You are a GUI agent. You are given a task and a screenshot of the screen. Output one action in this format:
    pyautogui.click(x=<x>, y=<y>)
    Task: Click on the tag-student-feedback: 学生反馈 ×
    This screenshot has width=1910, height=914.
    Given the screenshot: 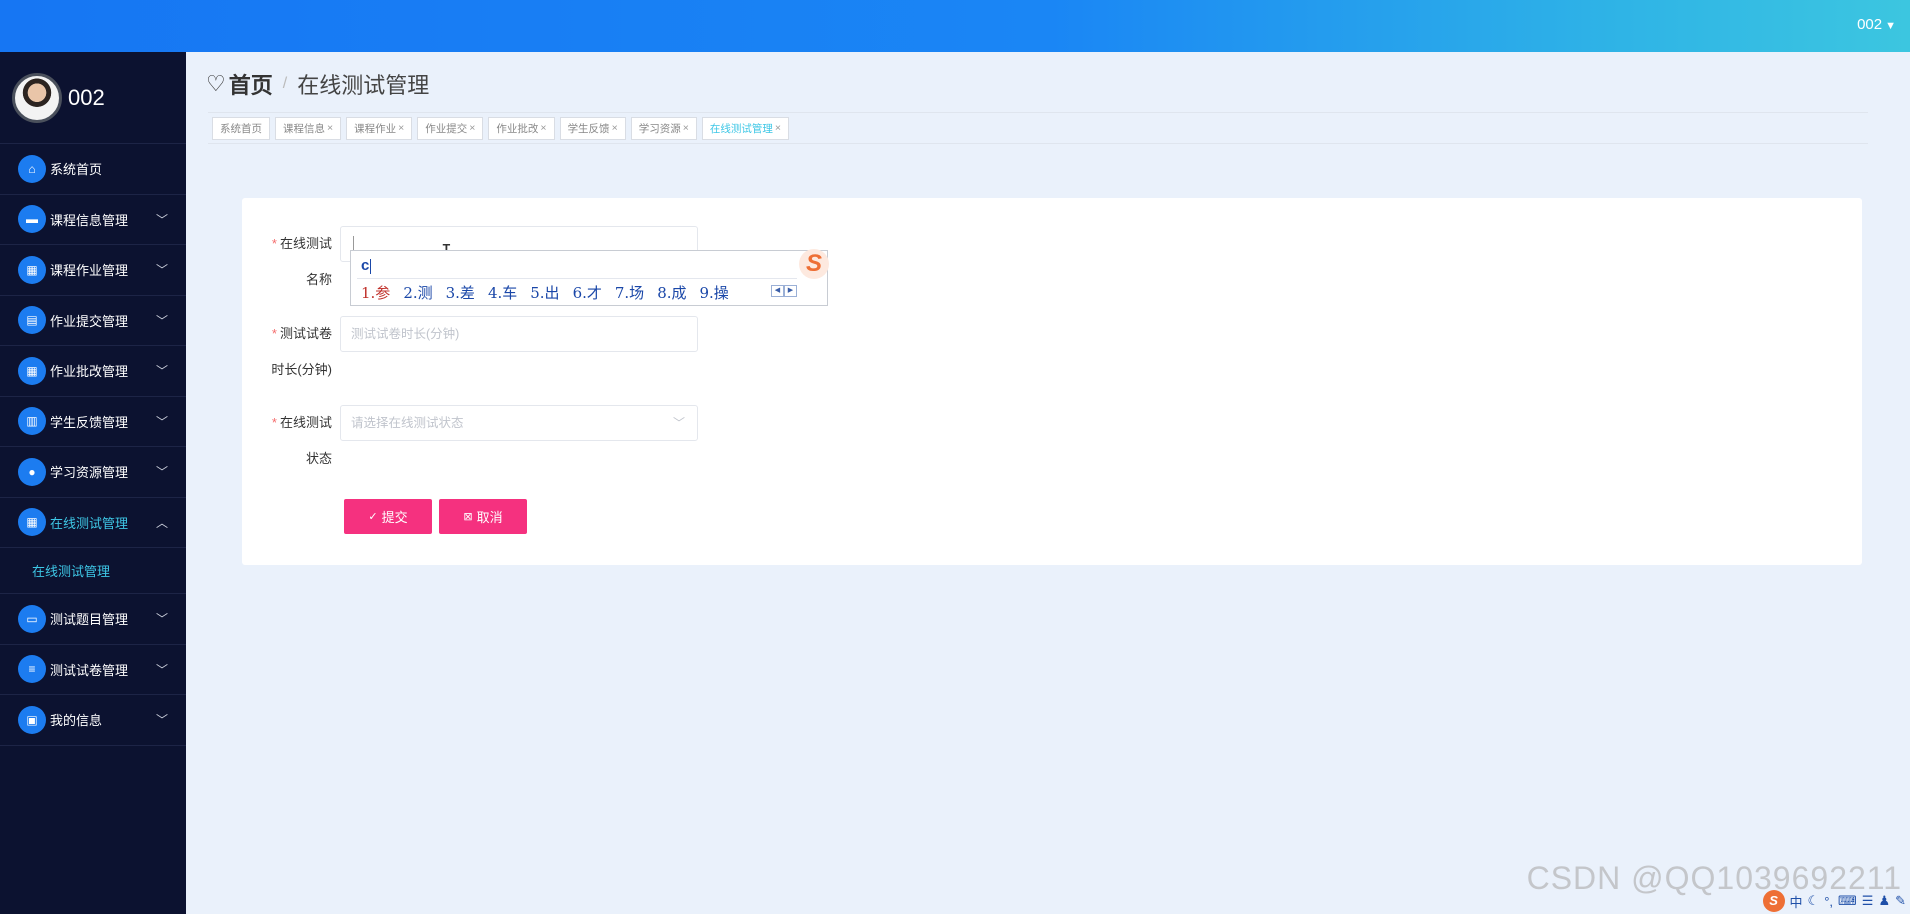 What is the action you would take?
    pyautogui.click(x=592, y=128)
    